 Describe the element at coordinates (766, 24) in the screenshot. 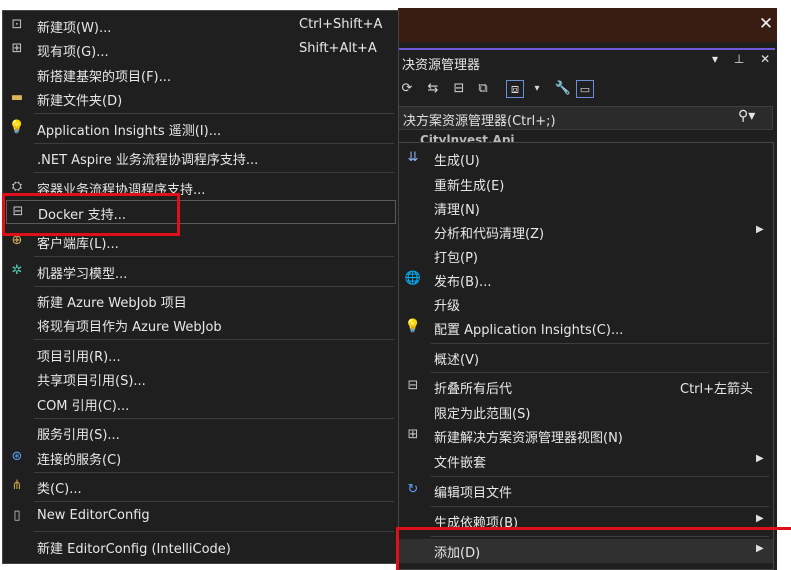

I see `close-window-icon: ✕` at that location.